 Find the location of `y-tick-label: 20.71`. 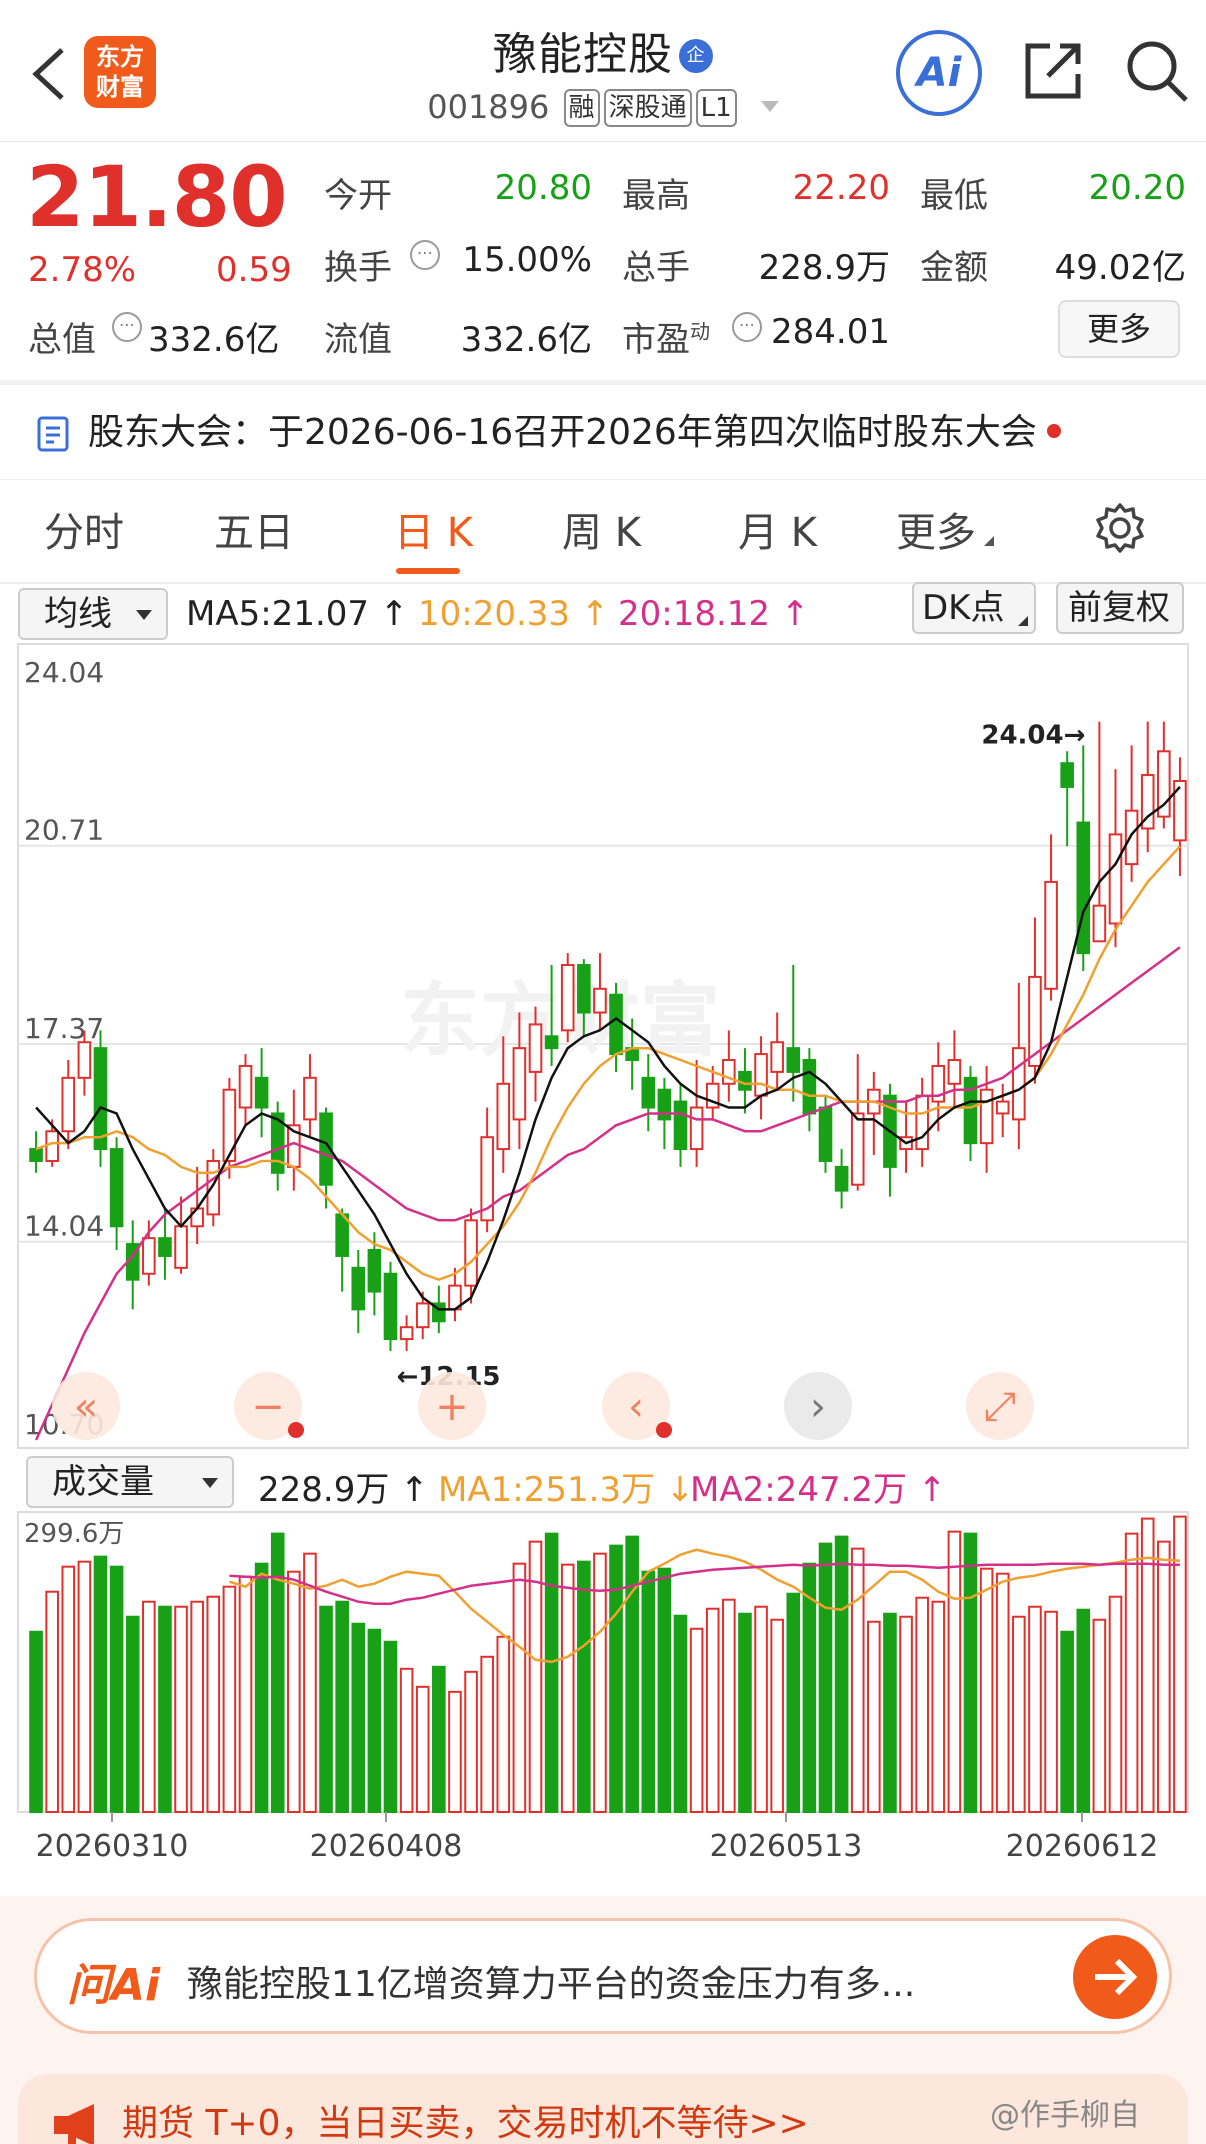

y-tick-label: 20.71 is located at coordinates (64, 830).